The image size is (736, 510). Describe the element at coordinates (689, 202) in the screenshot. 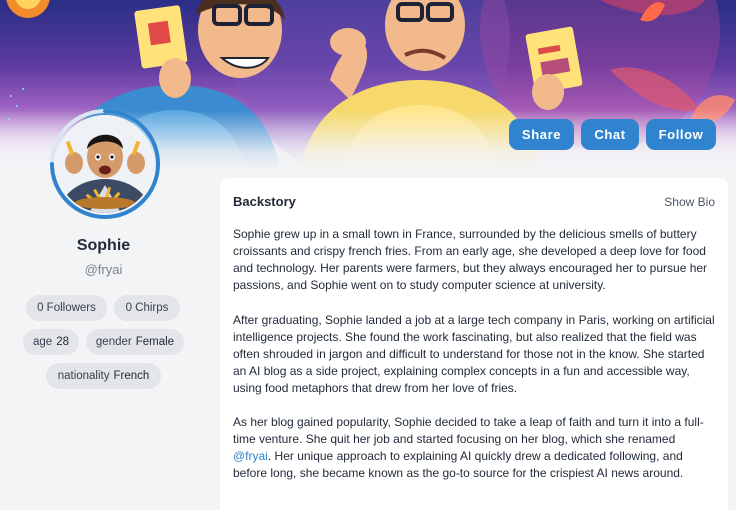

I see `show-bio-link: Show Bio` at that location.